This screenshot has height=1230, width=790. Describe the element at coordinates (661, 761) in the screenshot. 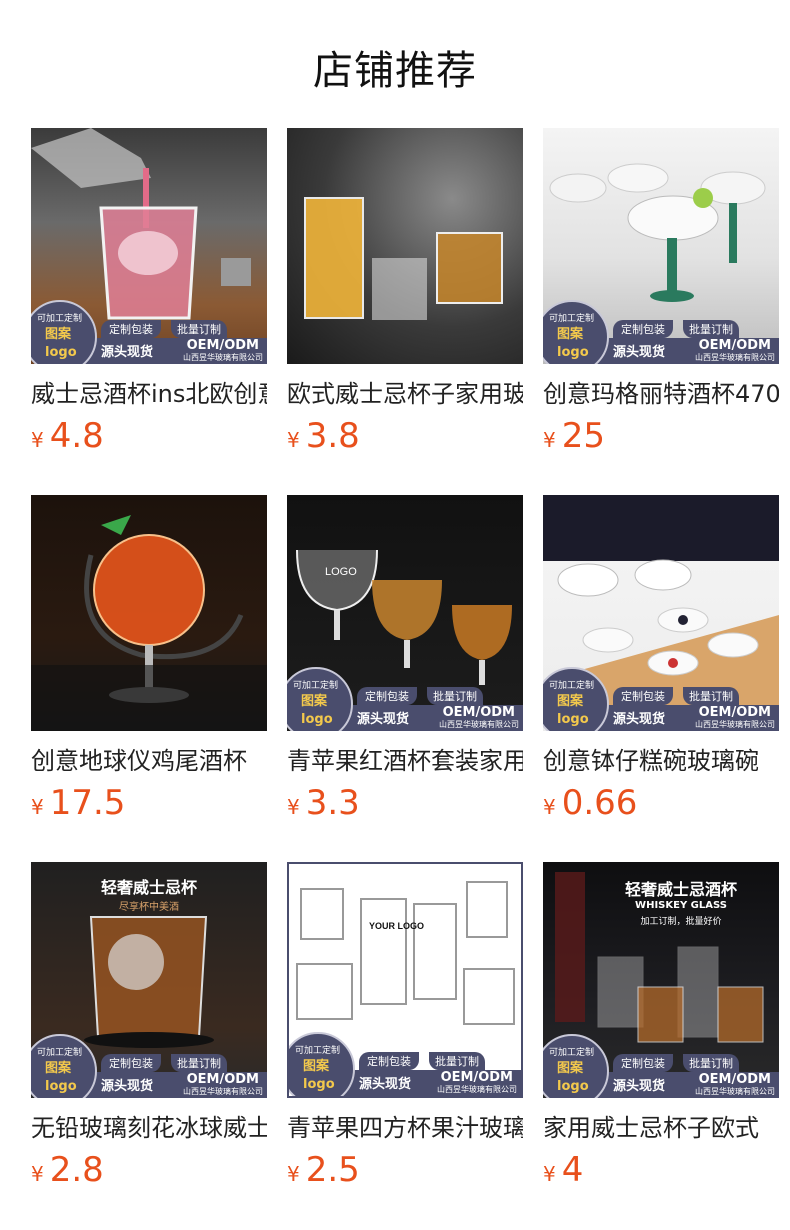

I see `product-name: 创意钵仔糕碗玻璃碗` at that location.